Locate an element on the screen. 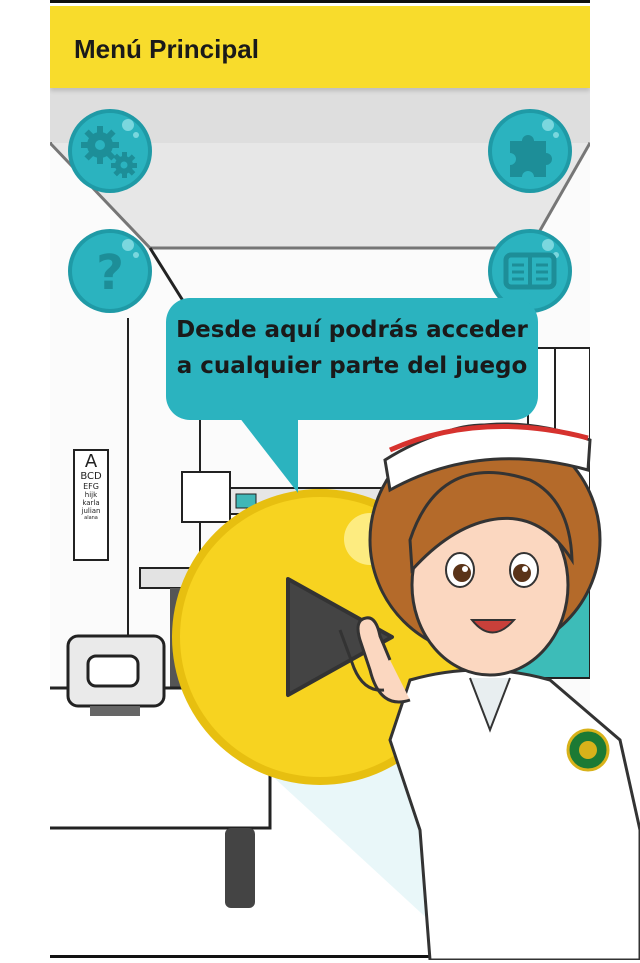 The image size is (640, 963). eye-chart-line: hijk is located at coordinates (91, 495).